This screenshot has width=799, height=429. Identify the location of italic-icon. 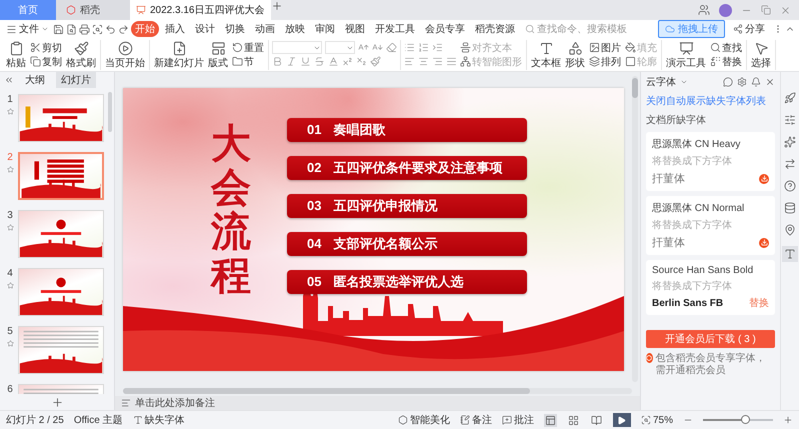
(291, 61).